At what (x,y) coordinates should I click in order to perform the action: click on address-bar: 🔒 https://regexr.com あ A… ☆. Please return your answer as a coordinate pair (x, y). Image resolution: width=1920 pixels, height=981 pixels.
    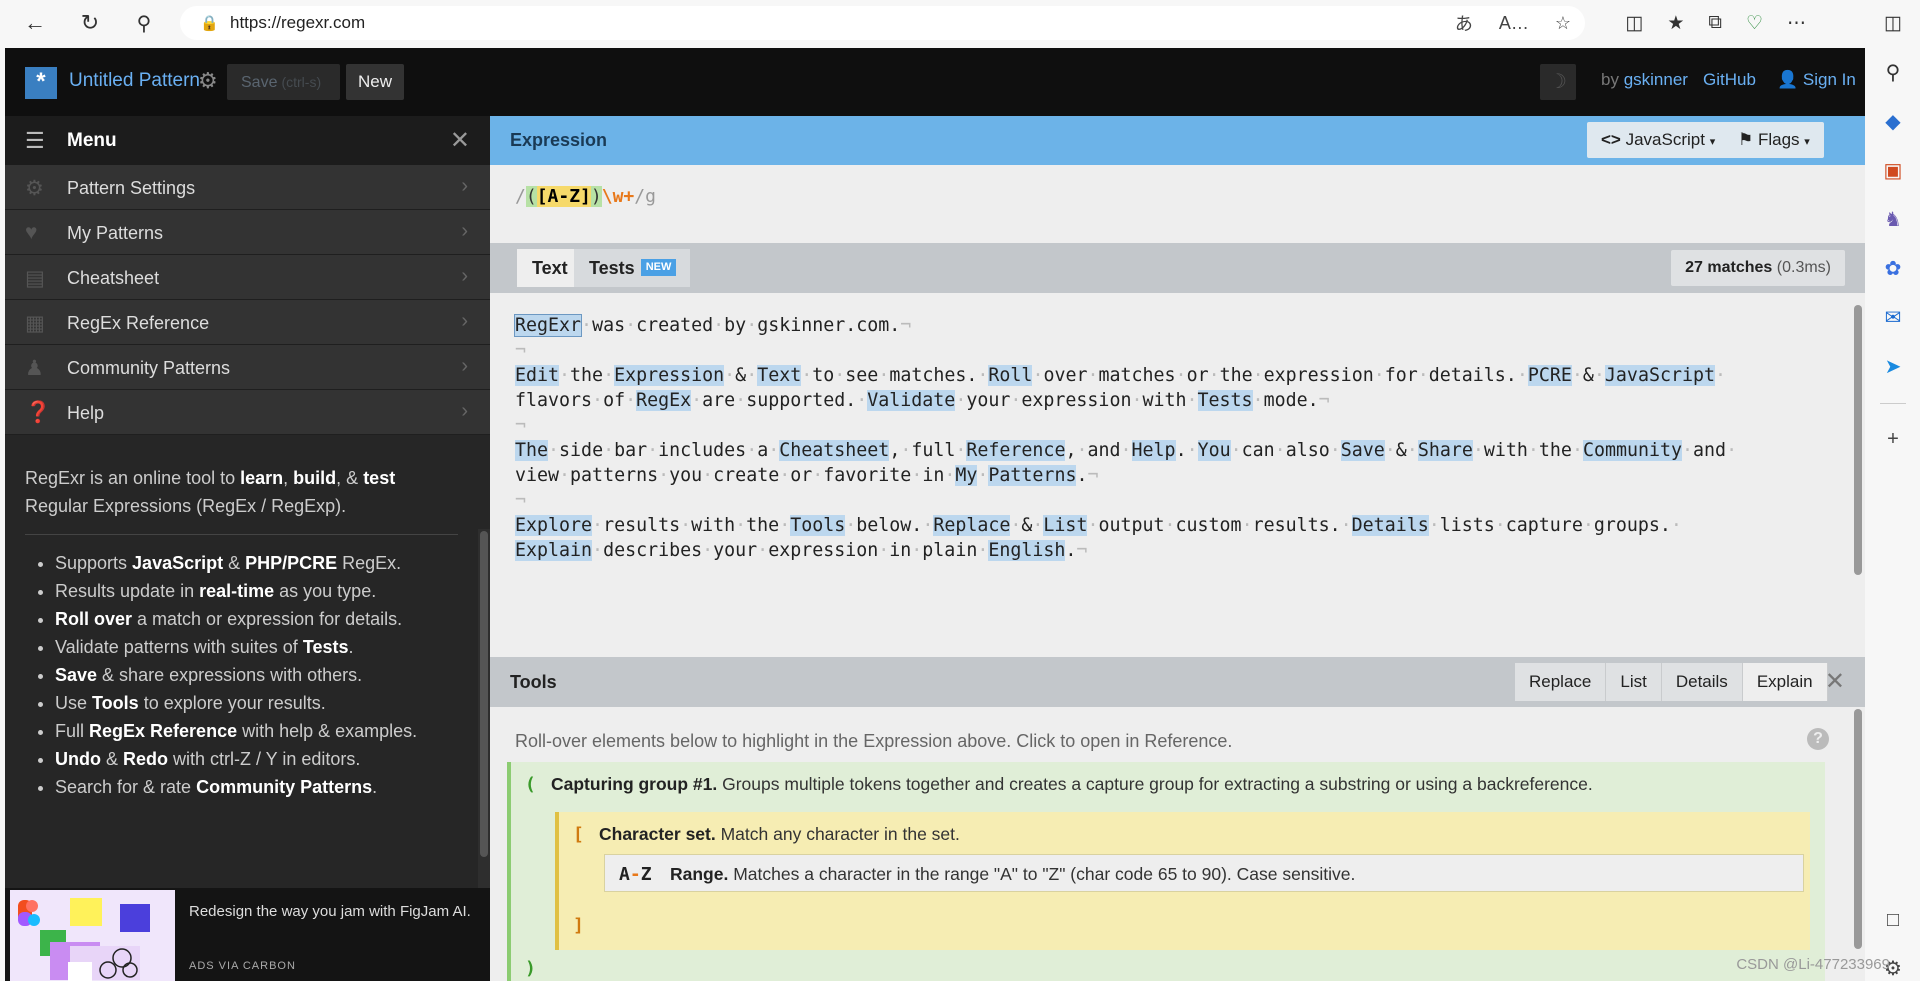
    Looking at the image, I should click on (882, 23).